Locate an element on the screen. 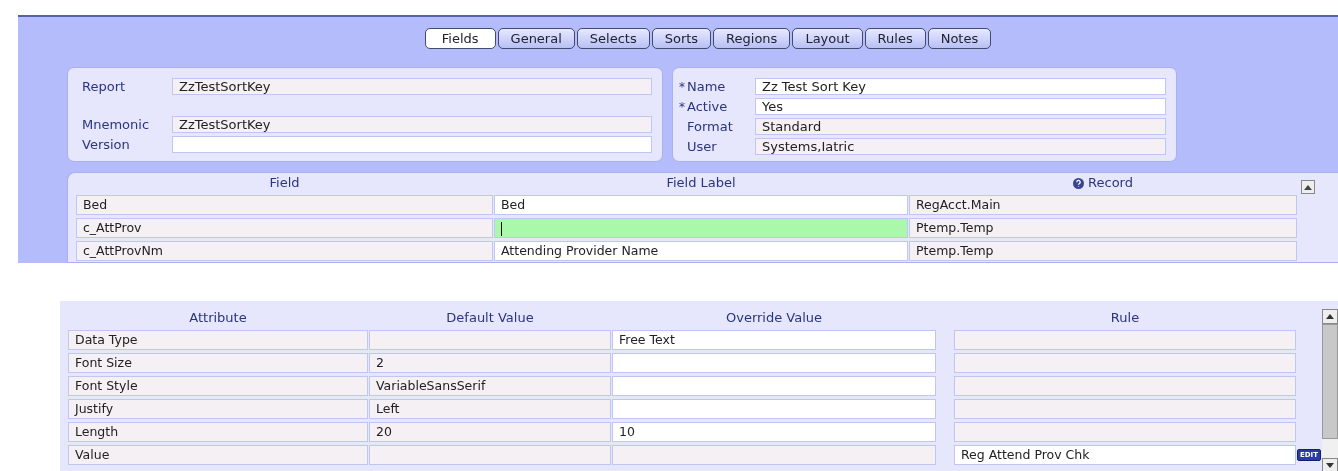 This screenshot has height=471, width=1338. table-cell: VariableSansSerif is located at coordinates (490, 386).